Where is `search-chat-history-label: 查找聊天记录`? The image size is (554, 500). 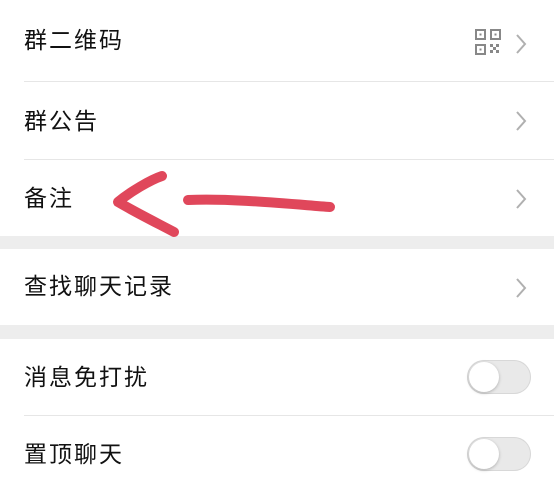 search-chat-history-label: 查找聊天记录 is located at coordinates (99, 287).